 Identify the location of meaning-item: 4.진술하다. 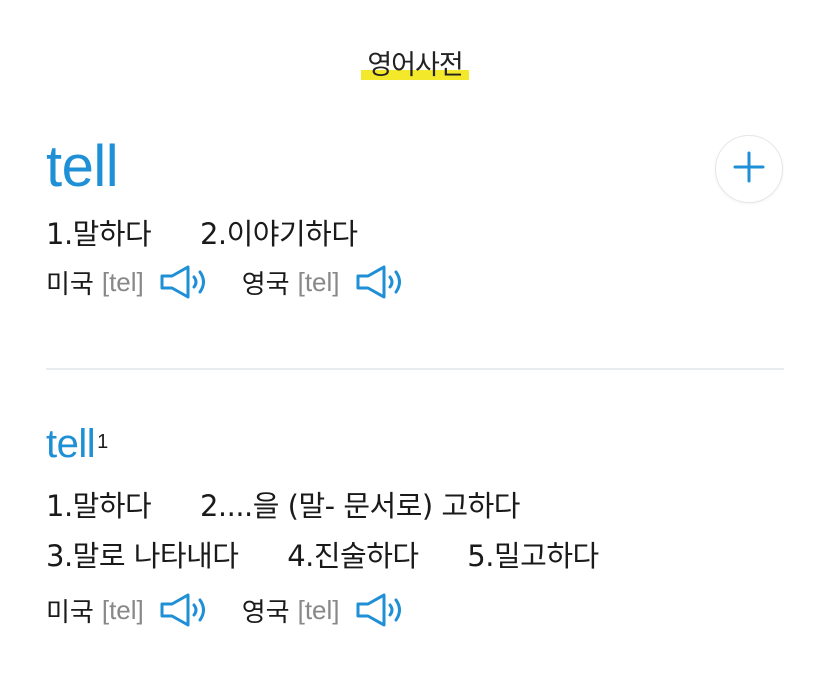
(353, 556).